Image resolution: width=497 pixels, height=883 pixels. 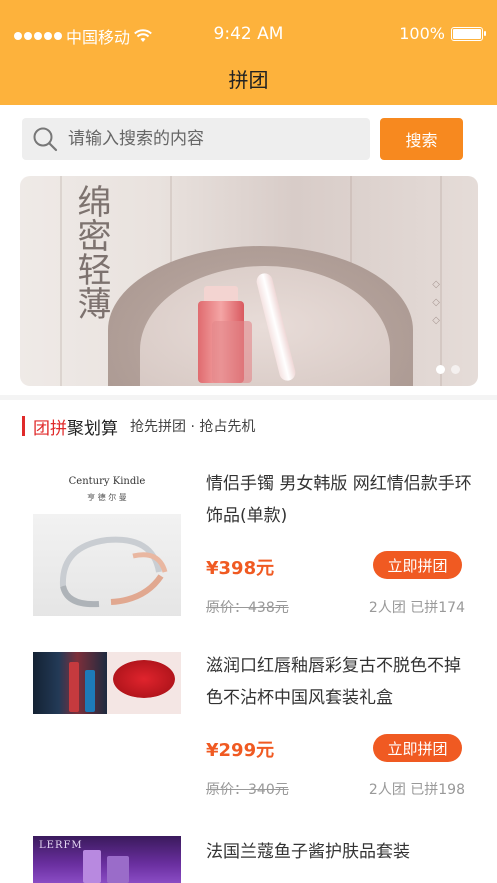 I want to click on search-button: 搜索, so click(x=421, y=139).